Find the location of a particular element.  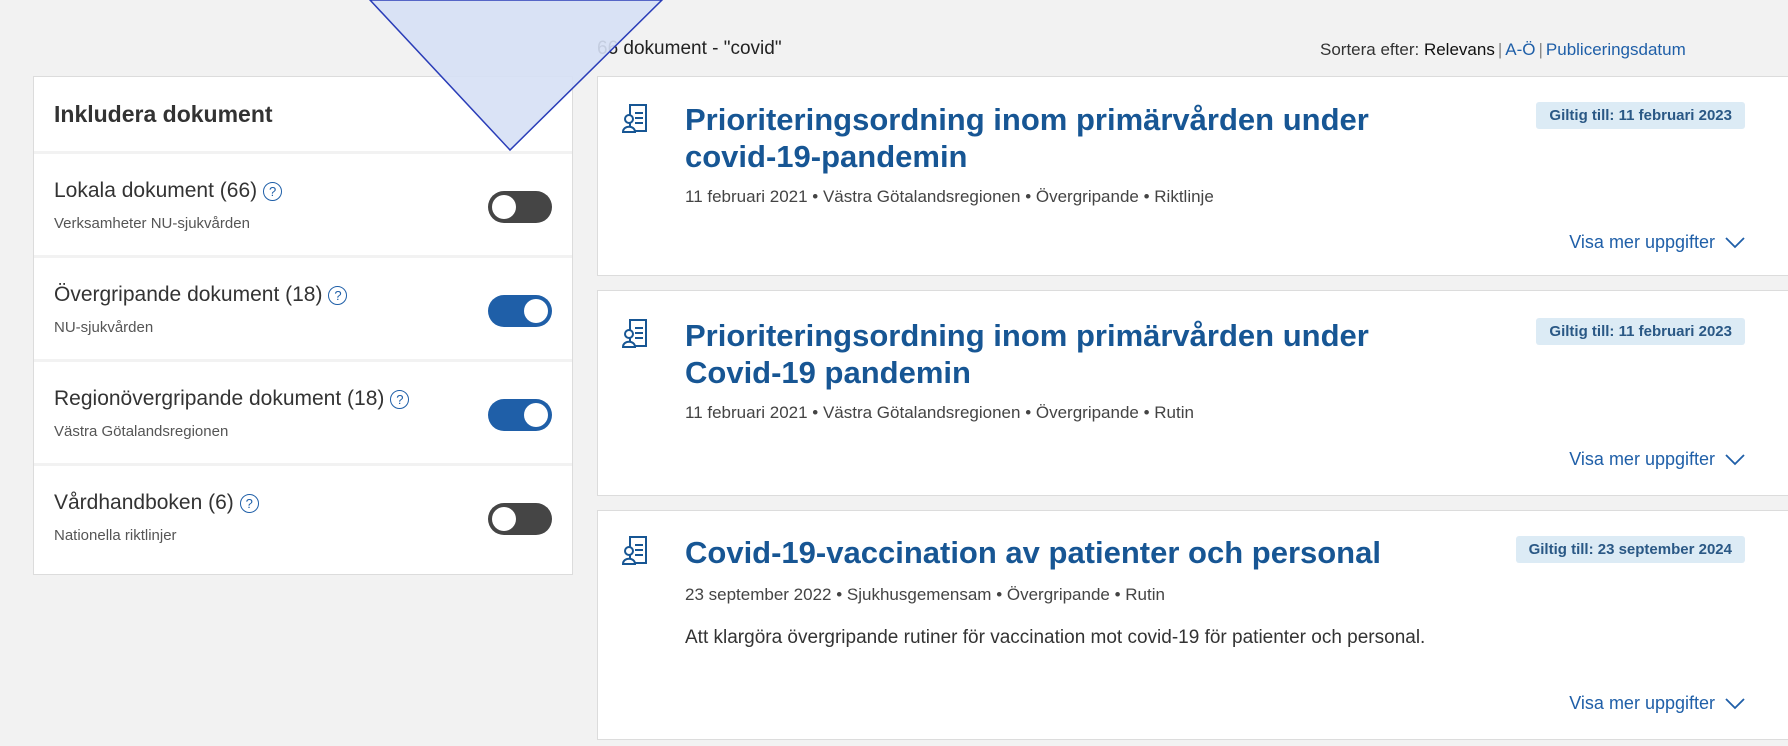

filter-subtitle: Verksamheter NU-sjukvården is located at coordinates (152, 223).